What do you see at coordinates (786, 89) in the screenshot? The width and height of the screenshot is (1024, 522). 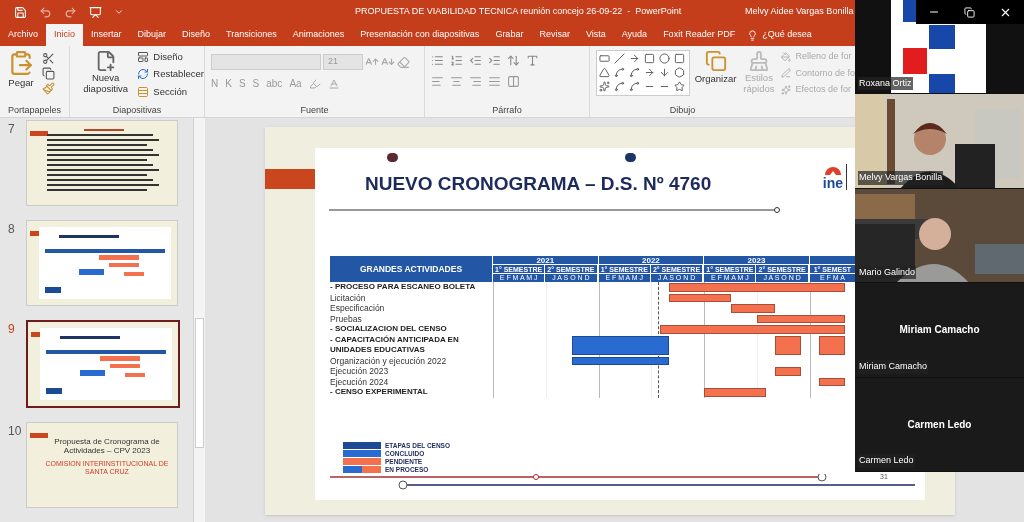 I see `effects-icon` at bounding box center [786, 89].